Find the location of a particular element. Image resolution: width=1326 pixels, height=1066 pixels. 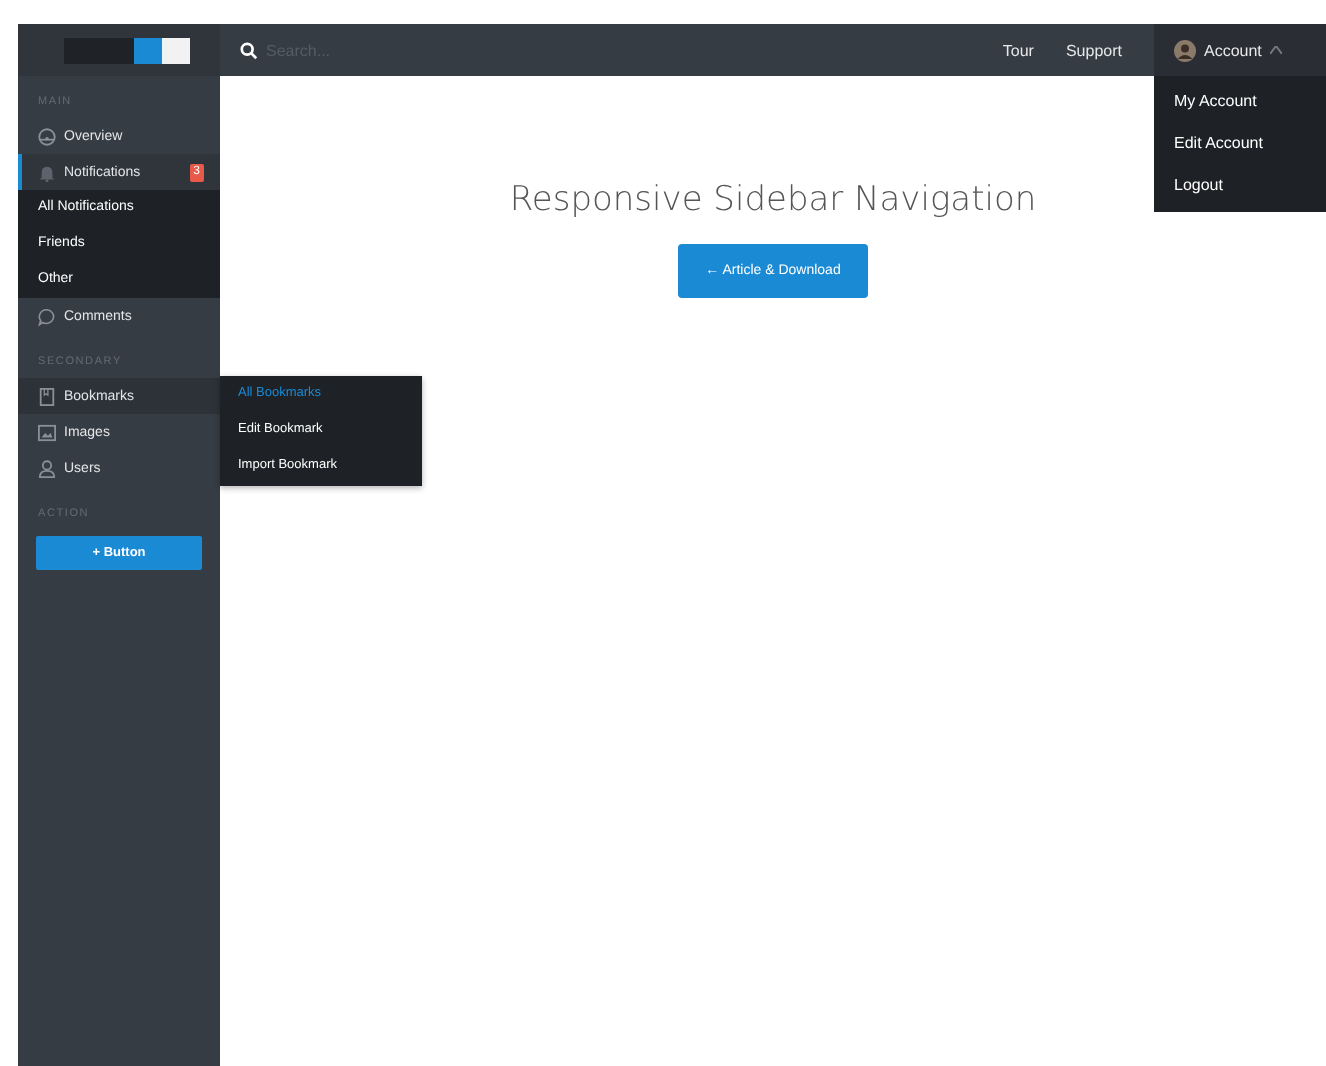

search-icon is located at coordinates (249, 50).